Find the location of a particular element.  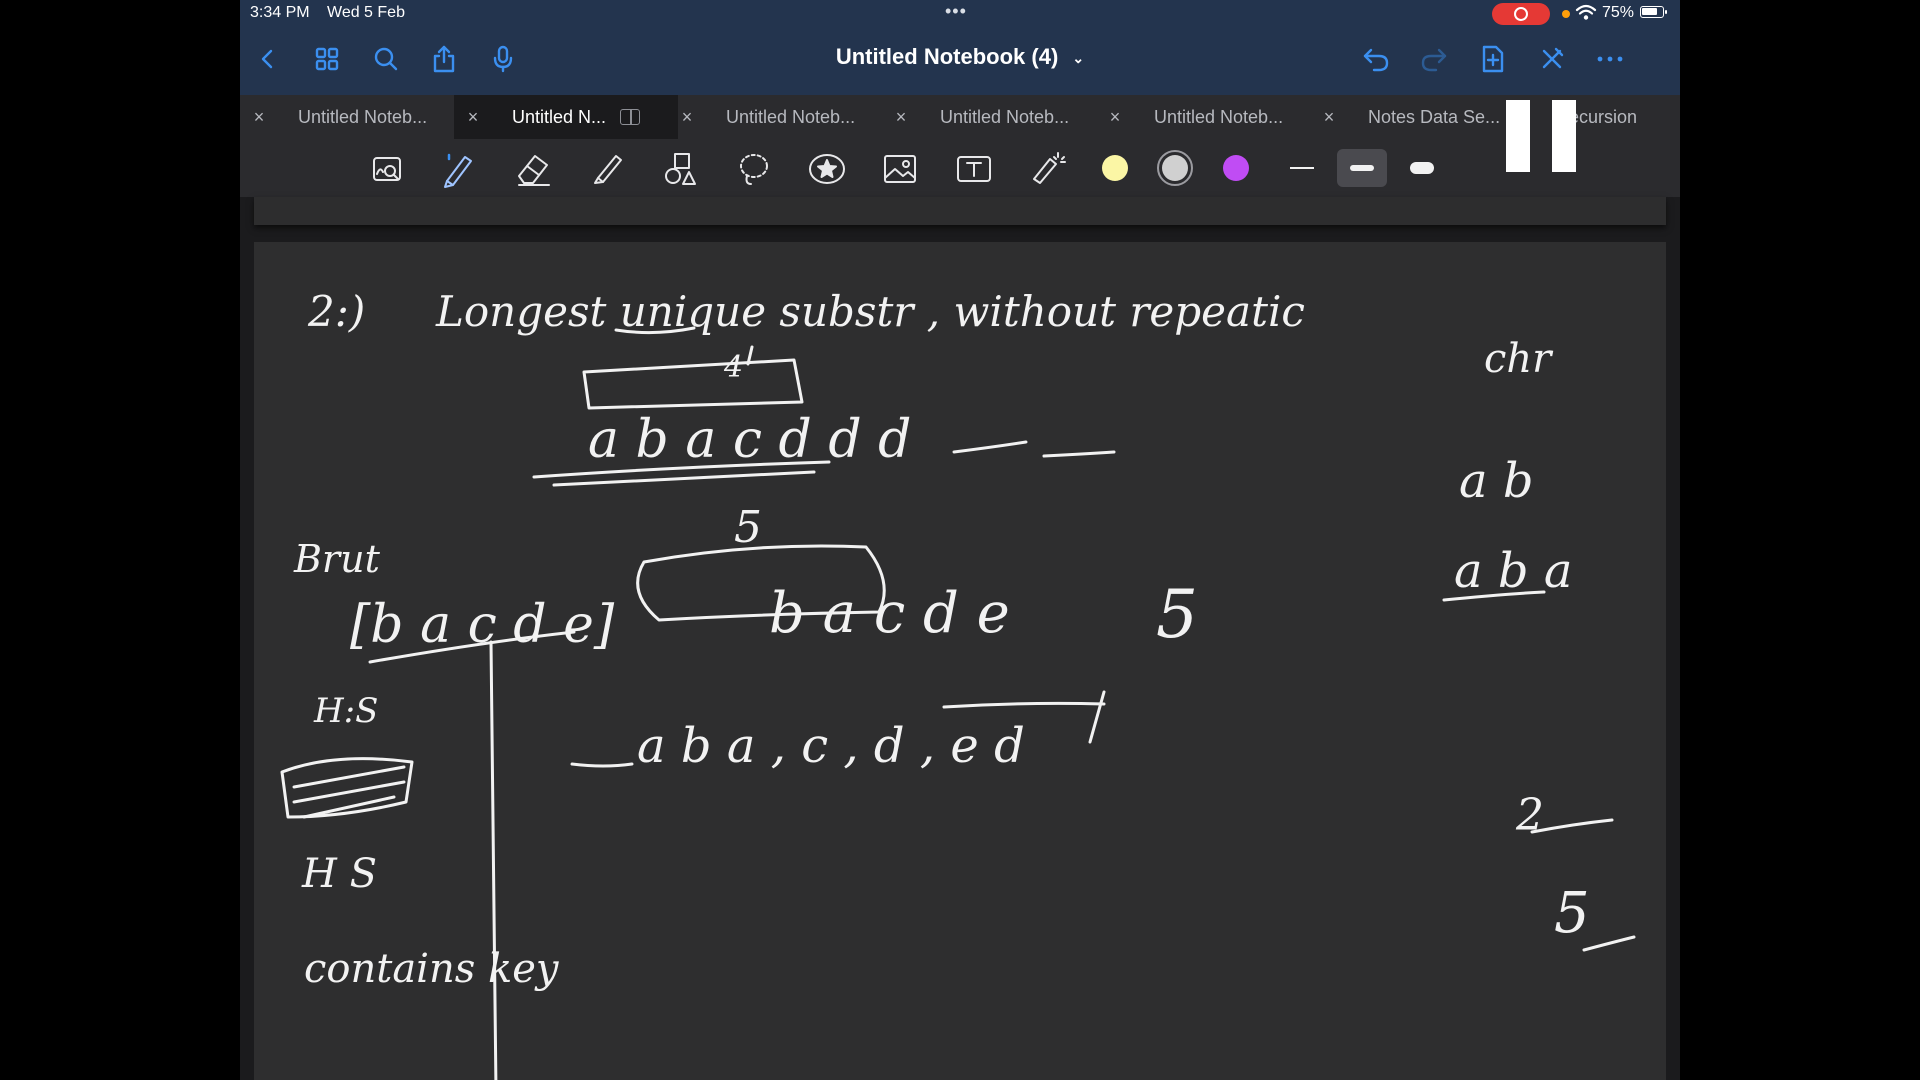

chevron-left-icon is located at coordinates (268, 59).